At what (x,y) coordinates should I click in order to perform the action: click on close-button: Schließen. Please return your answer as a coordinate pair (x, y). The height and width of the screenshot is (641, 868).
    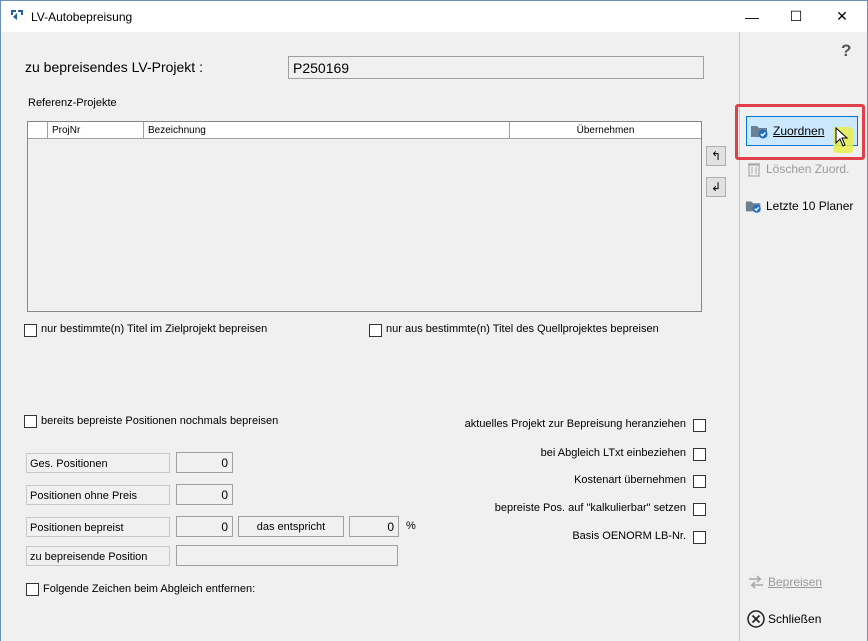
    Looking at the image, I should click on (784, 619).